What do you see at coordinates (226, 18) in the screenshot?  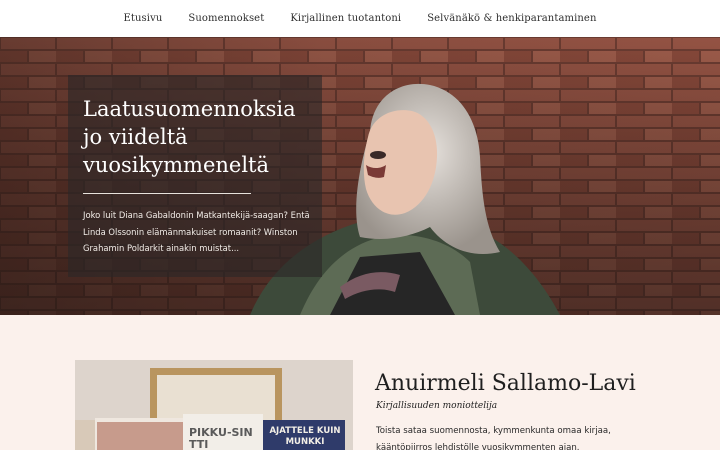 I see `nav-item-suomennokset: Suomennokset` at bounding box center [226, 18].